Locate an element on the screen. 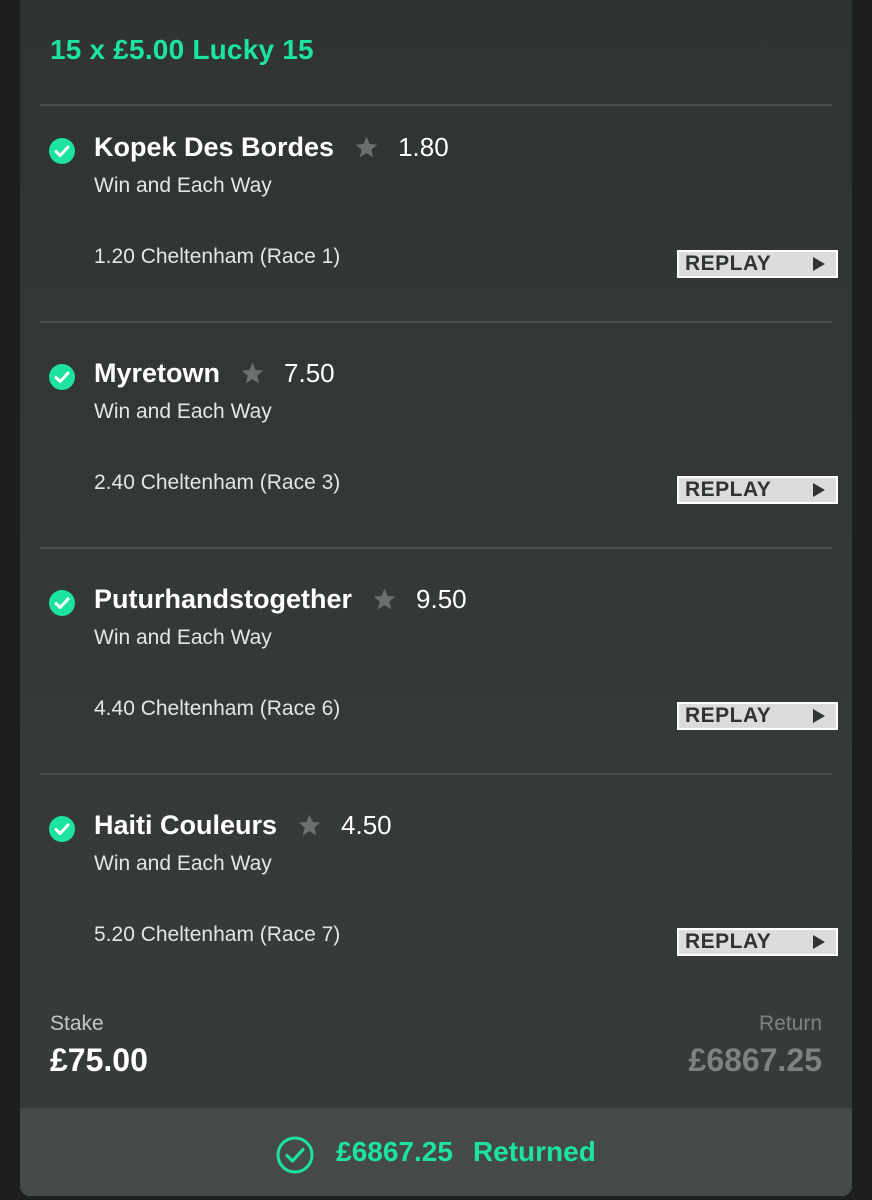  selection-odds: 4.50 is located at coordinates (366, 825).